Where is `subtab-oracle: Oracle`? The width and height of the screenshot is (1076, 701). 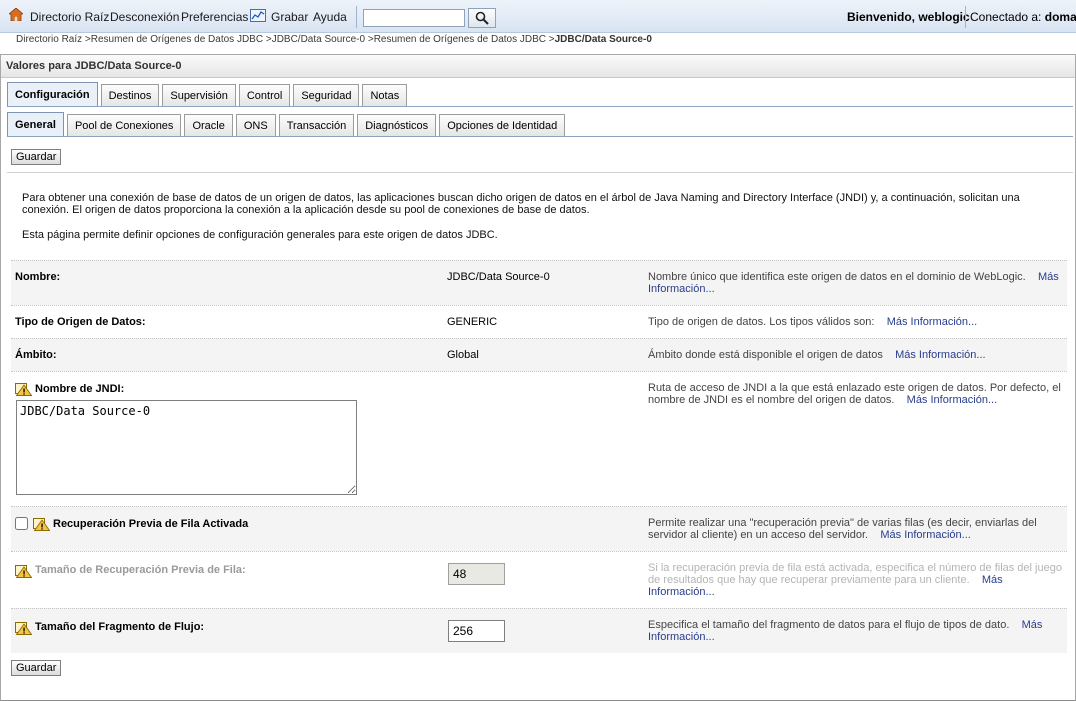 subtab-oracle: Oracle is located at coordinates (208, 125).